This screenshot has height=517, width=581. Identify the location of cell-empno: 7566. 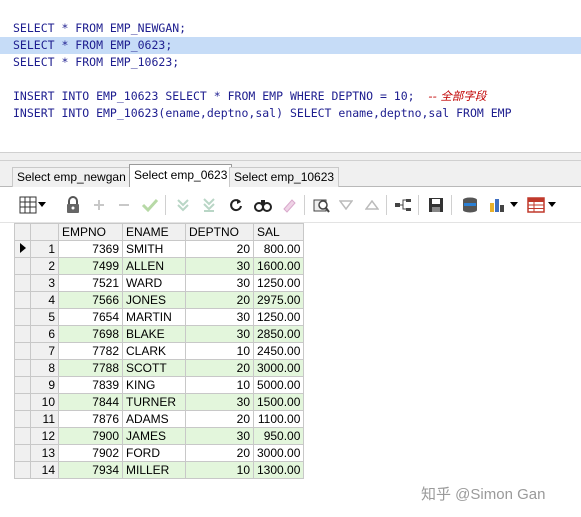
(90, 300).